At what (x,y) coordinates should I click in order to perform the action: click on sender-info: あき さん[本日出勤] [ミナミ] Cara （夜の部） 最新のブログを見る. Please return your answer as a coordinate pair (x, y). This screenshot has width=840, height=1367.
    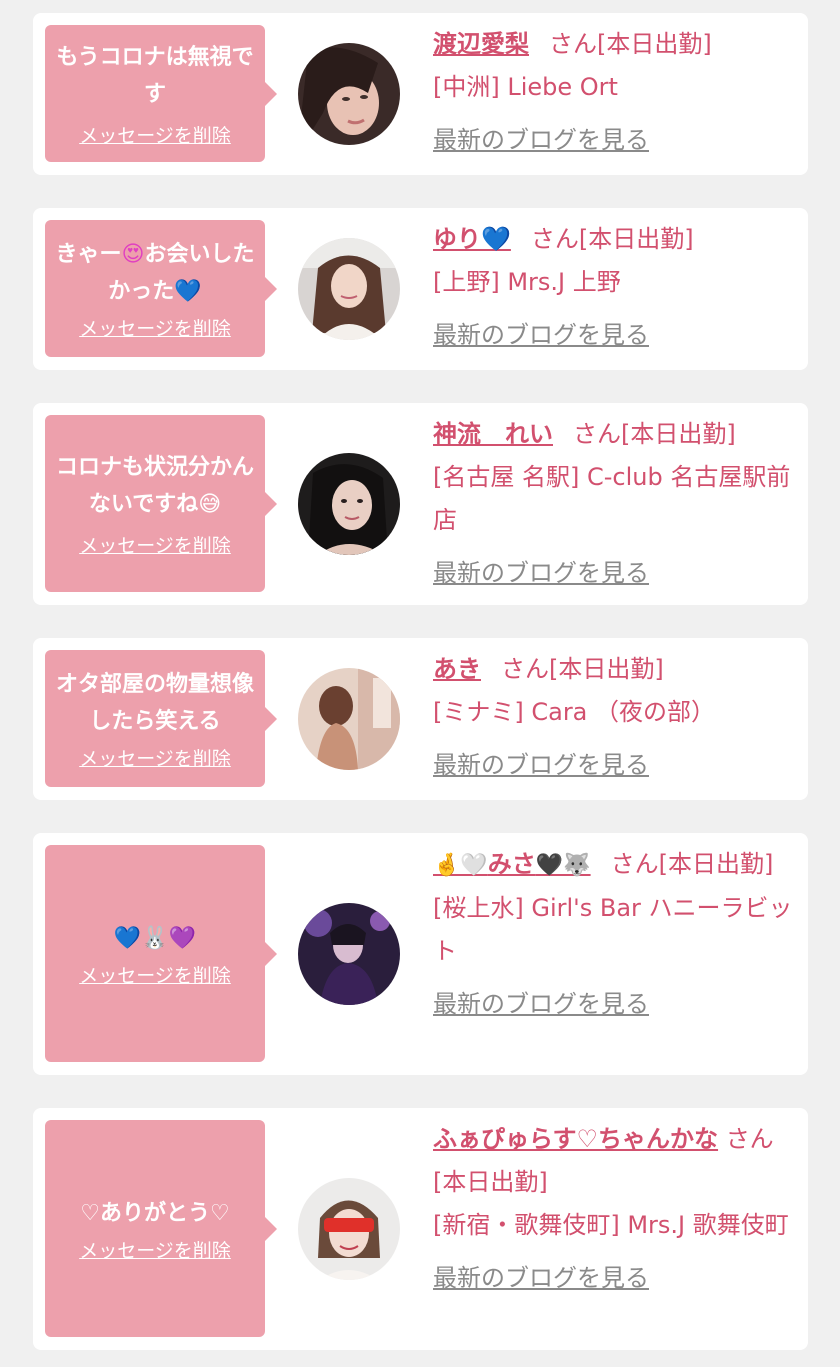
    Looking at the image, I should click on (615, 717).